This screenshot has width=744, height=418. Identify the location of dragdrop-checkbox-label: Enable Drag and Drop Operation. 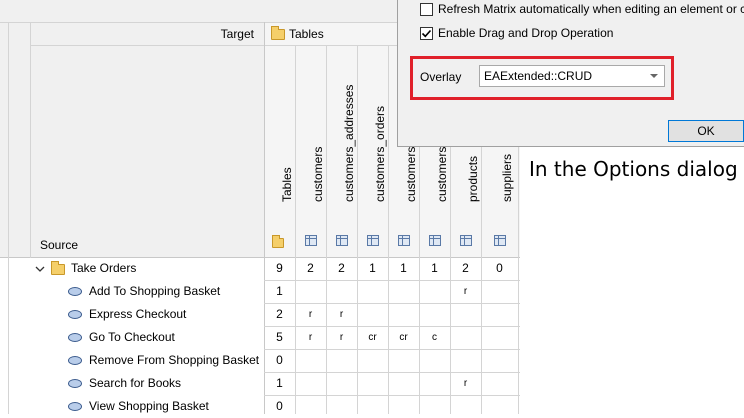
(526, 33).